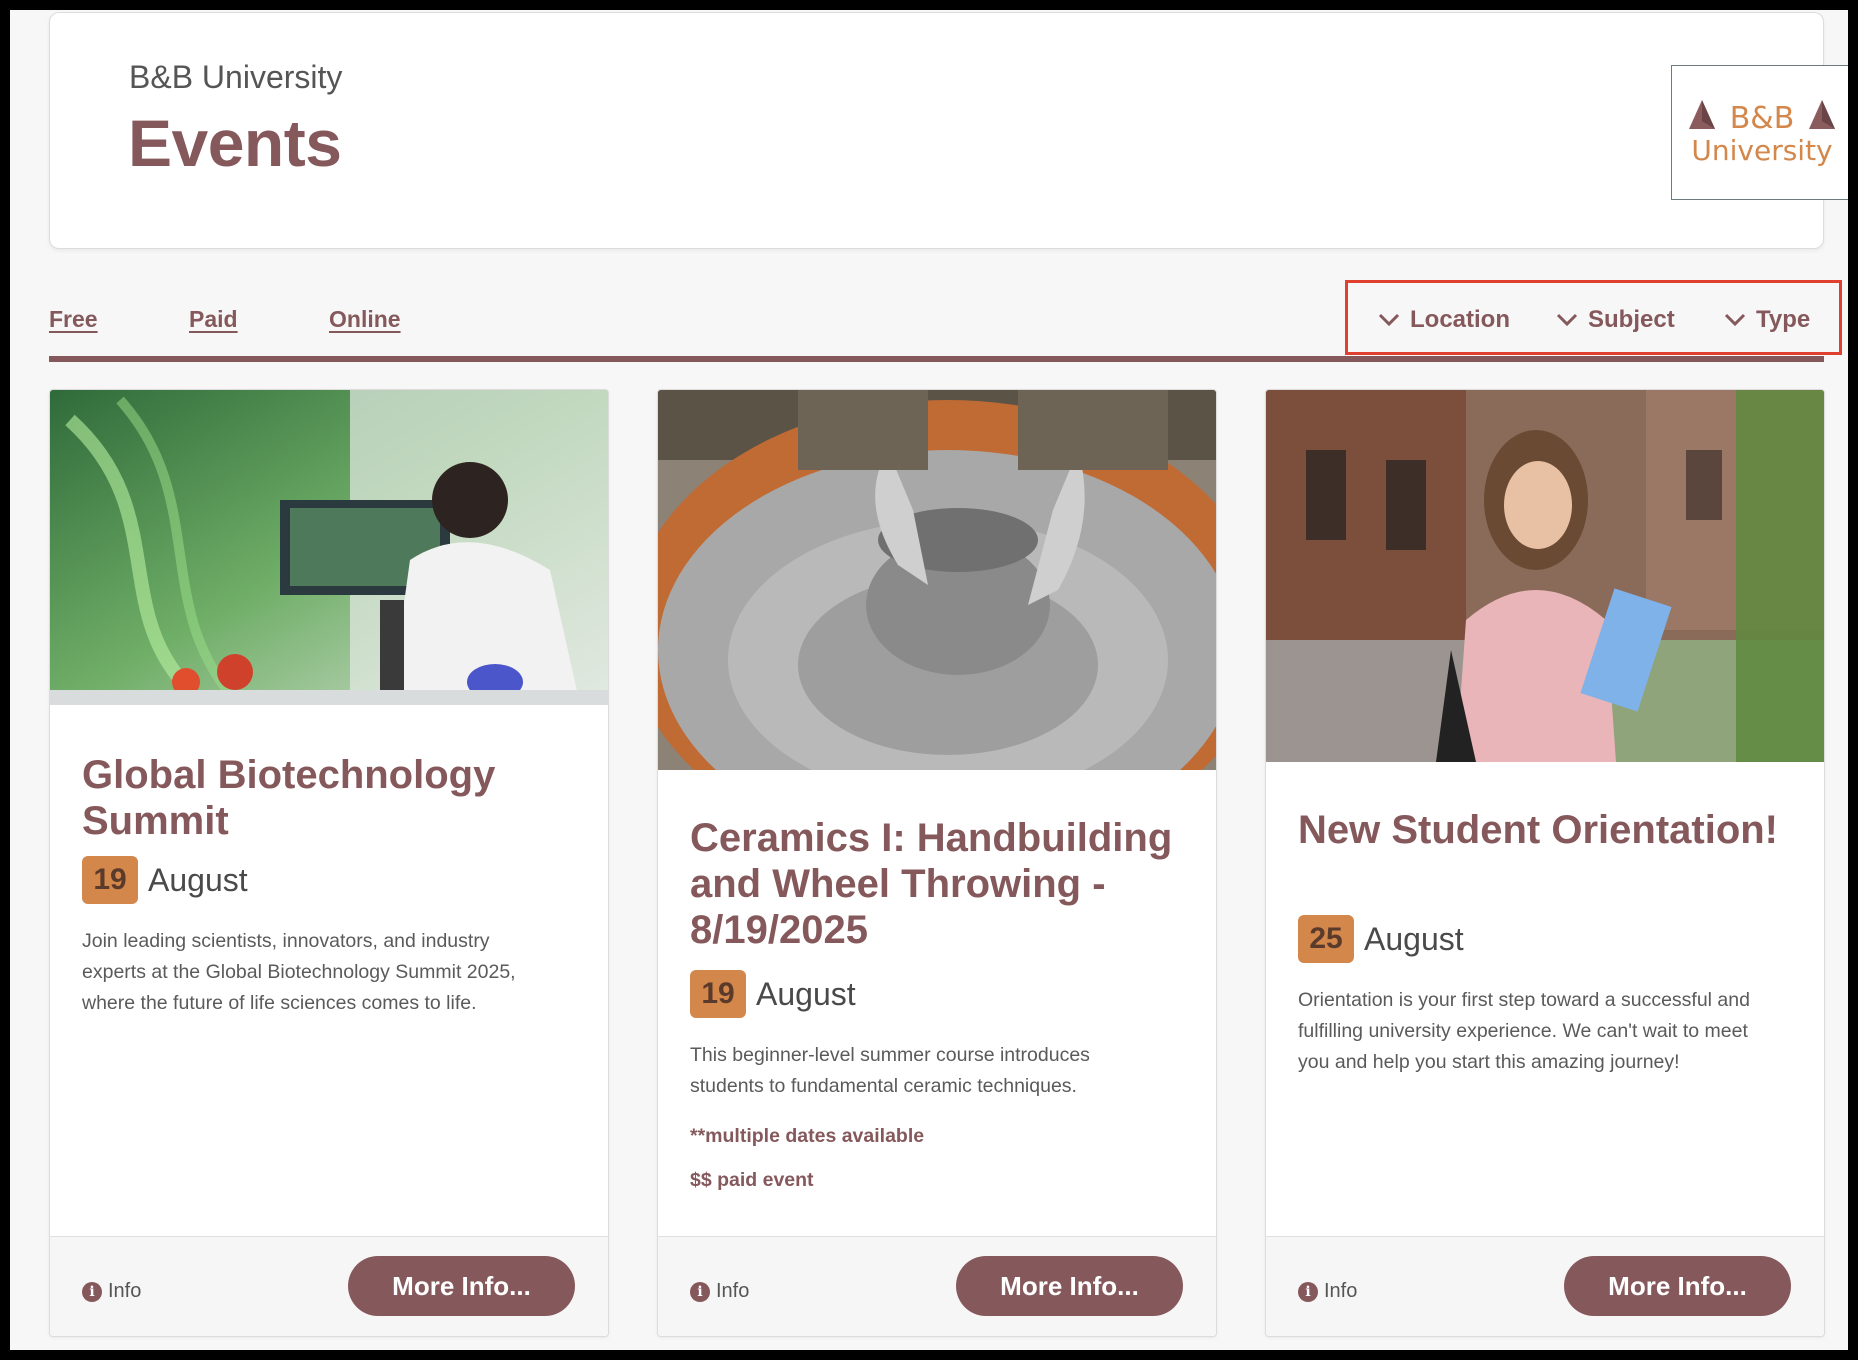 The width and height of the screenshot is (1858, 1360). What do you see at coordinates (1783, 319) in the screenshot?
I see `type-dropdown-label: Type` at bounding box center [1783, 319].